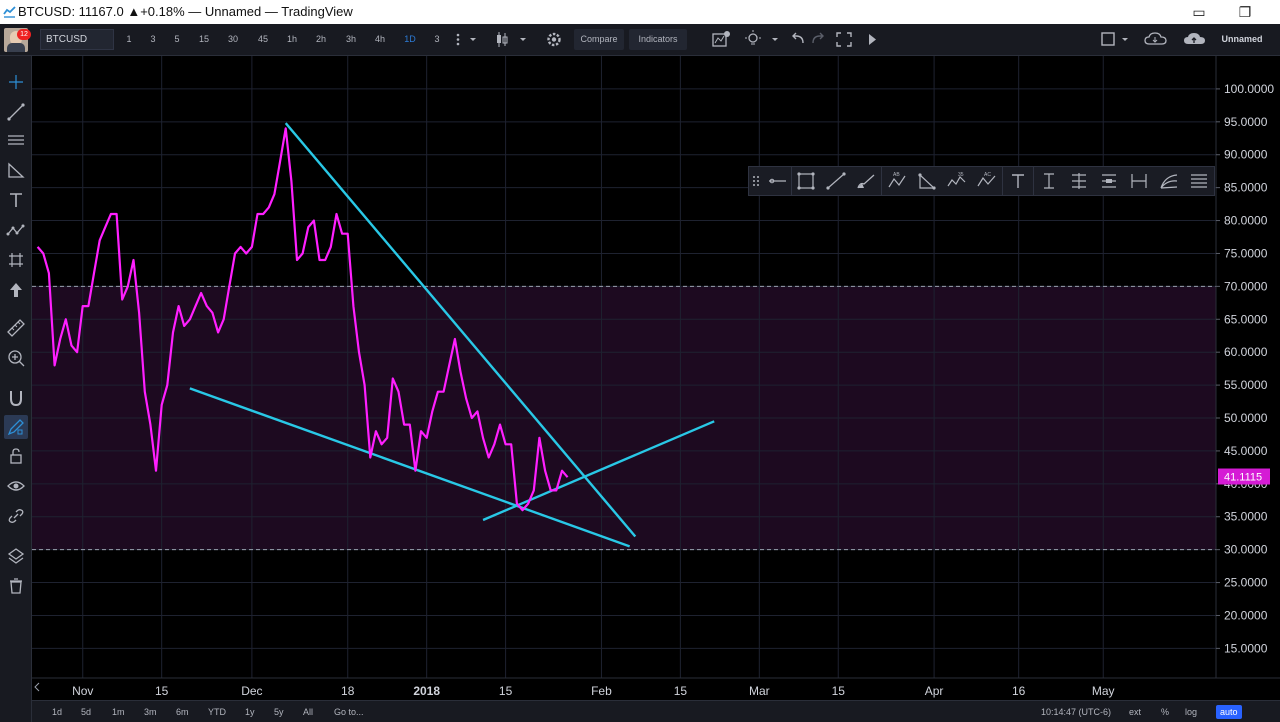  I want to click on interval-5m-button: 5, so click(177, 39).